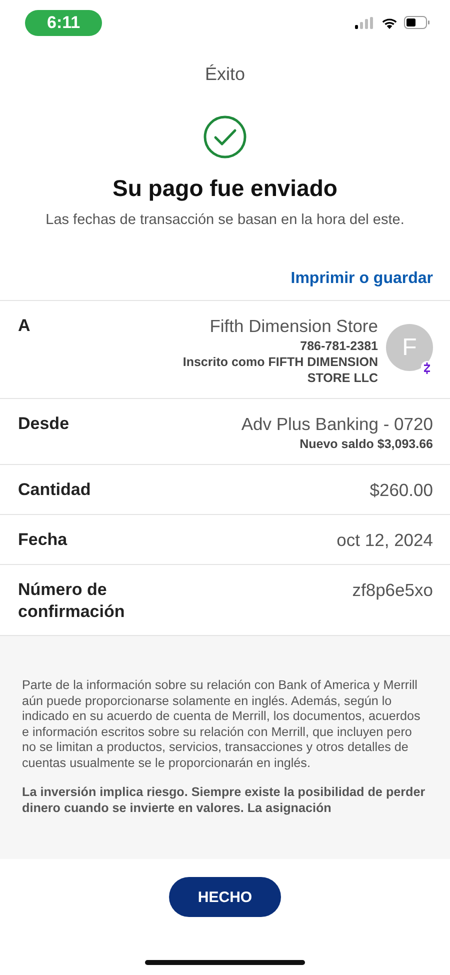 The height and width of the screenshot is (975, 450). Describe the element at coordinates (392, 590) in the screenshot. I see `detail-value: zf8p6e5xo` at that location.